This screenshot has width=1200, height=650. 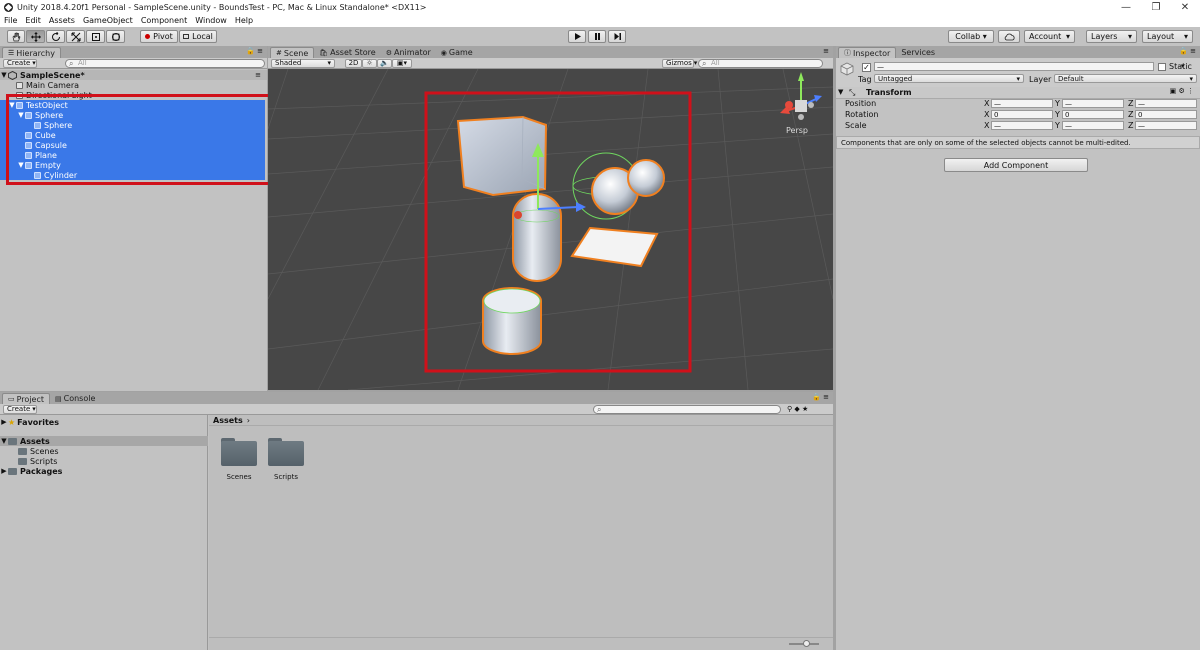 What do you see at coordinates (1182, 91) in the screenshot?
I see `component-settings-icon: ▣ ⚙ ⋮` at bounding box center [1182, 91].